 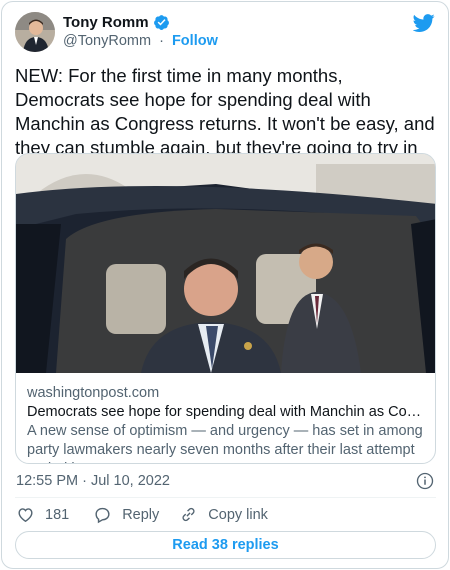 What do you see at coordinates (238, 514) in the screenshot?
I see `copy-link-label: Copy link` at bounding box center [238, 514].